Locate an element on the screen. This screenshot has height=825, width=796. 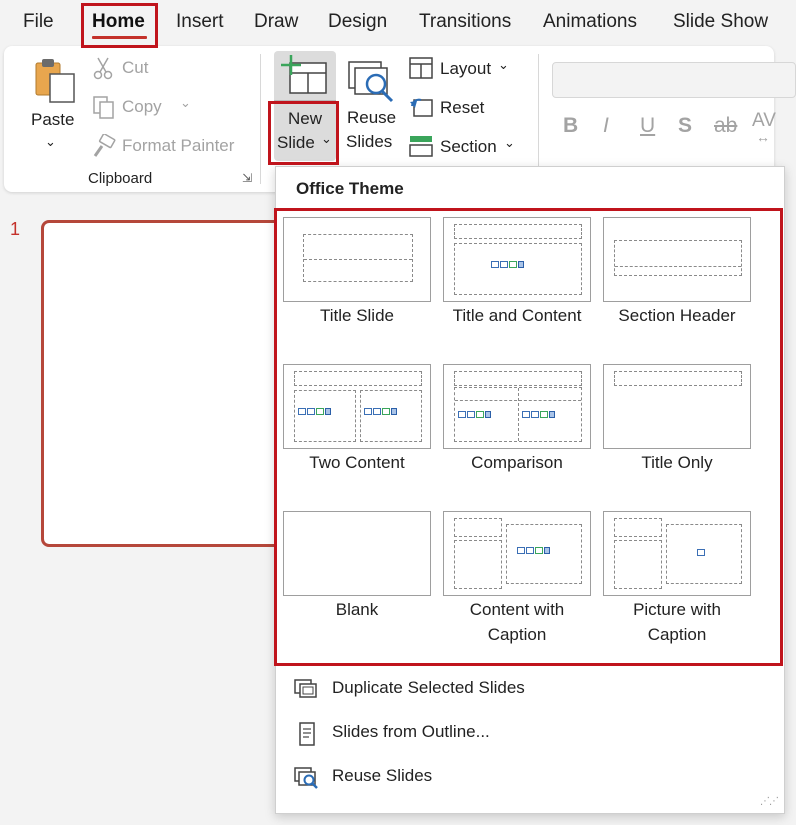
layout-icon is located at coordinates (421, 68).